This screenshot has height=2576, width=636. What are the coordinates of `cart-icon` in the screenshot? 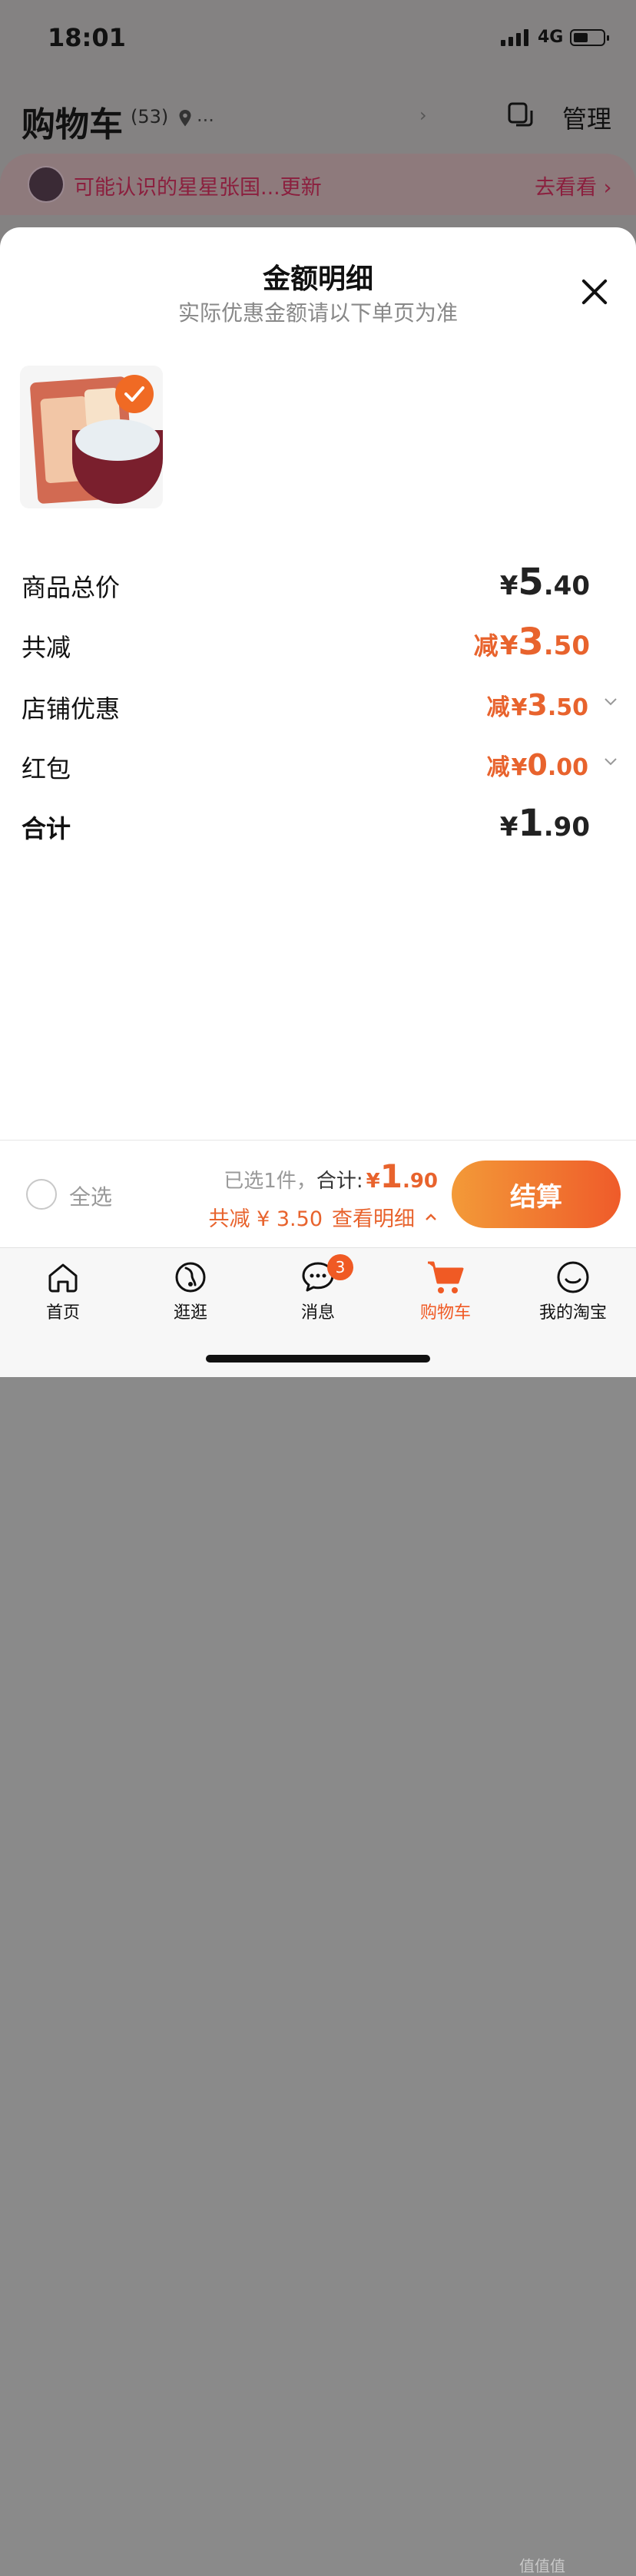 It's located at (446, 1277).